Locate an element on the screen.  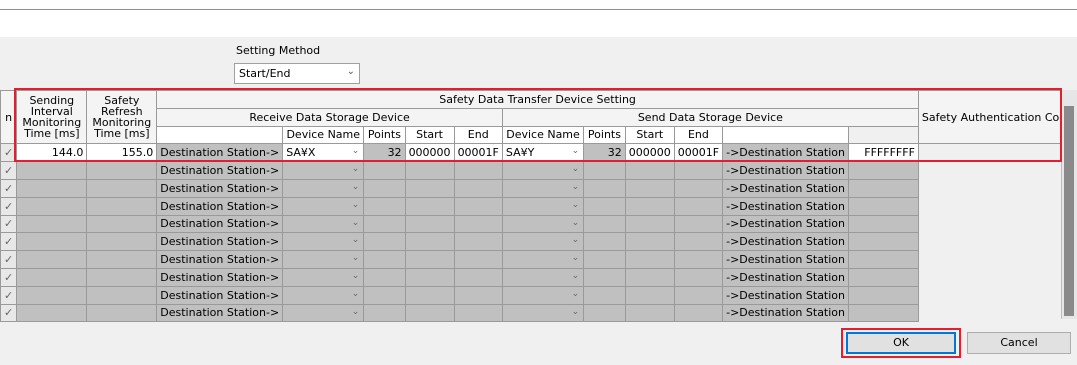
cancel-button: Cancel is located at coordinates (1019, 343).